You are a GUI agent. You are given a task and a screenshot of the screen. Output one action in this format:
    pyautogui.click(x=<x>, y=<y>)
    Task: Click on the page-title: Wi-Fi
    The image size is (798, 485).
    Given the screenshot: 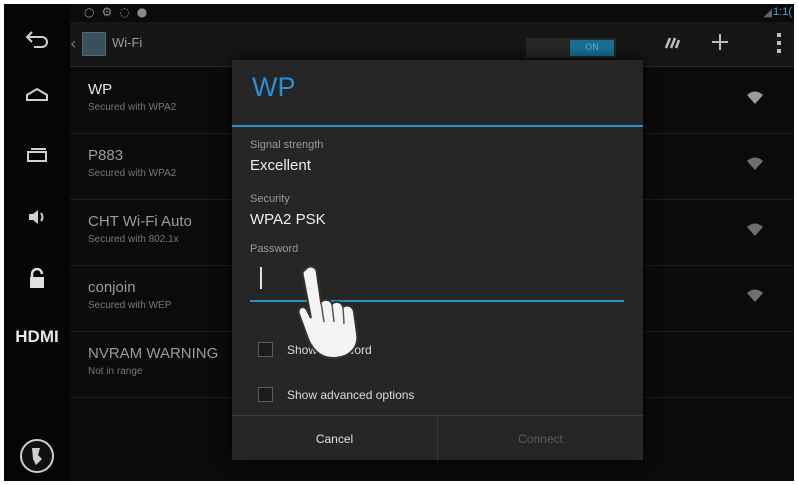 What is the action you would take?
    pyautogui.click(x=127, y=42)
    